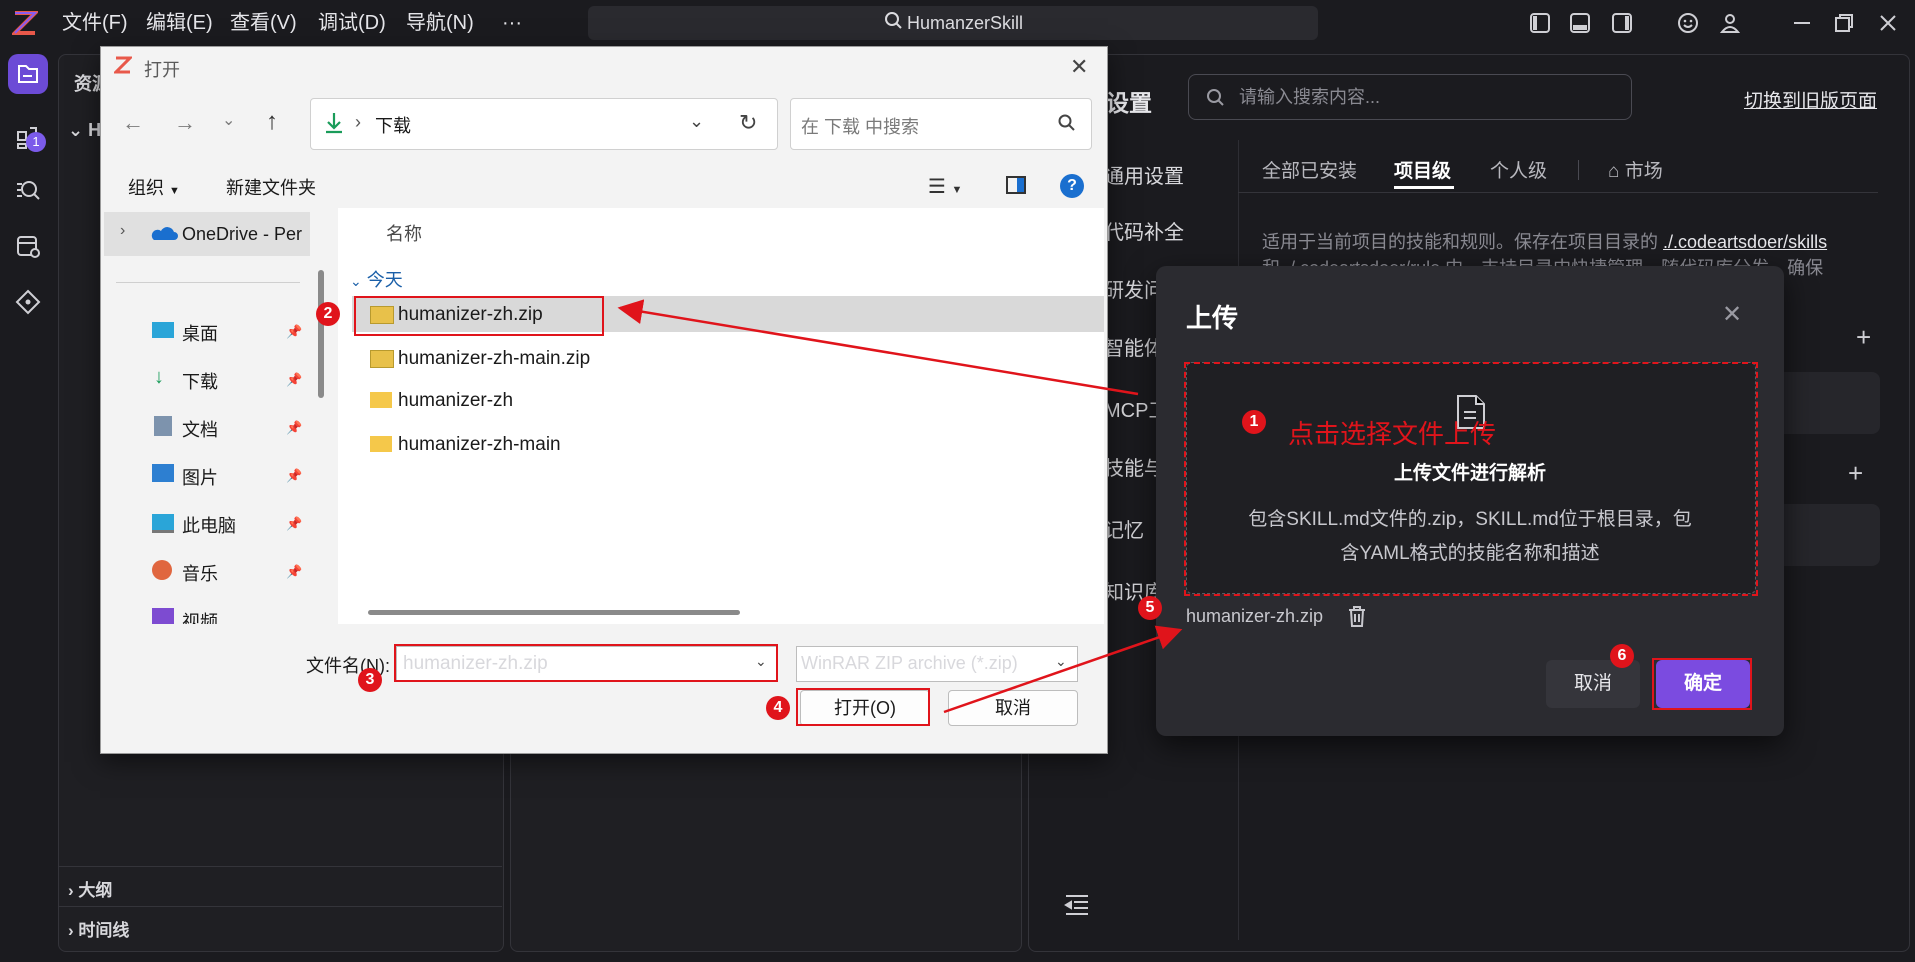  What do you see at coordinates (878, 347) in the screenshot?
I see `annotation-arrow-to-file` at bounding box center [878, 347].